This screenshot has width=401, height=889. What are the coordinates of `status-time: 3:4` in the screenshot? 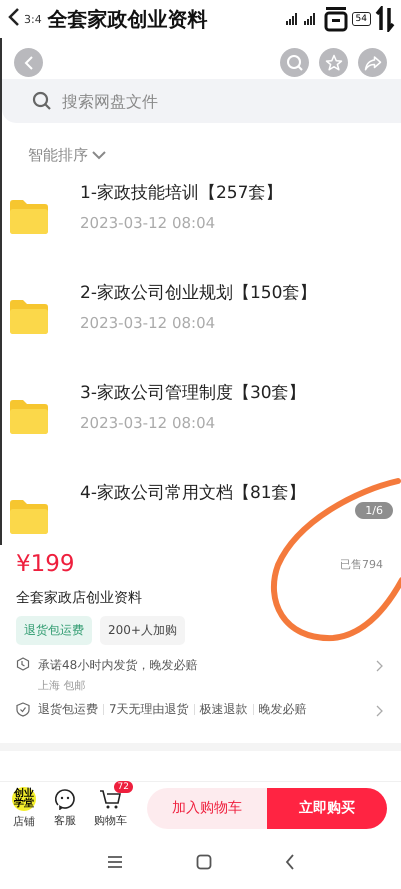 It's located at (33, 19).